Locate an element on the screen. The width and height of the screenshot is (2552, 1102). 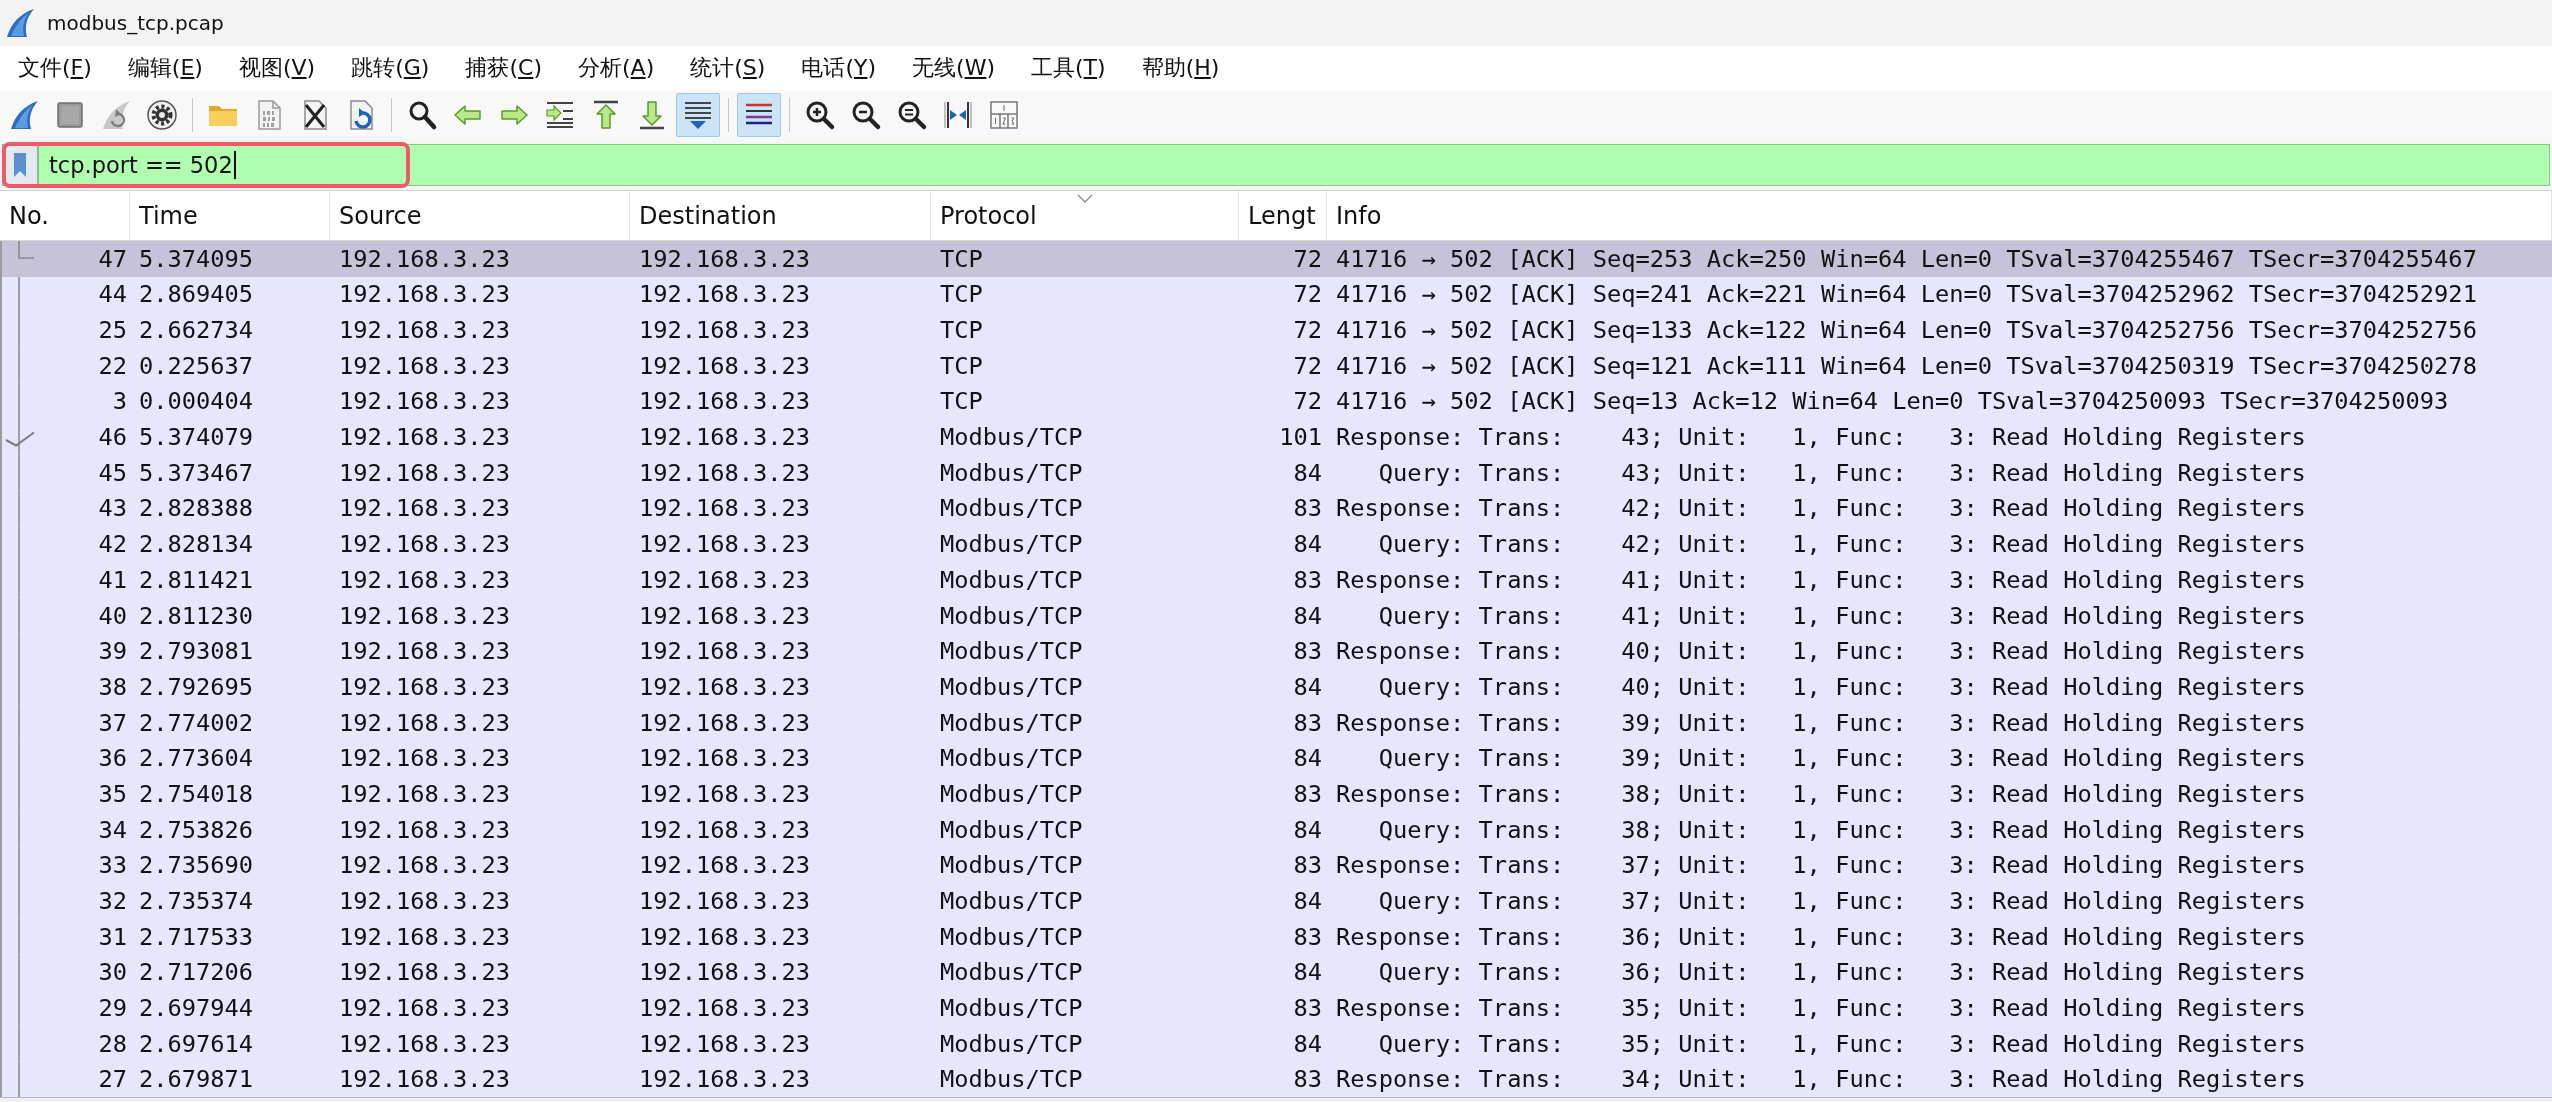
menu-item: 捕获(C) is located at coordinates (503, 68).